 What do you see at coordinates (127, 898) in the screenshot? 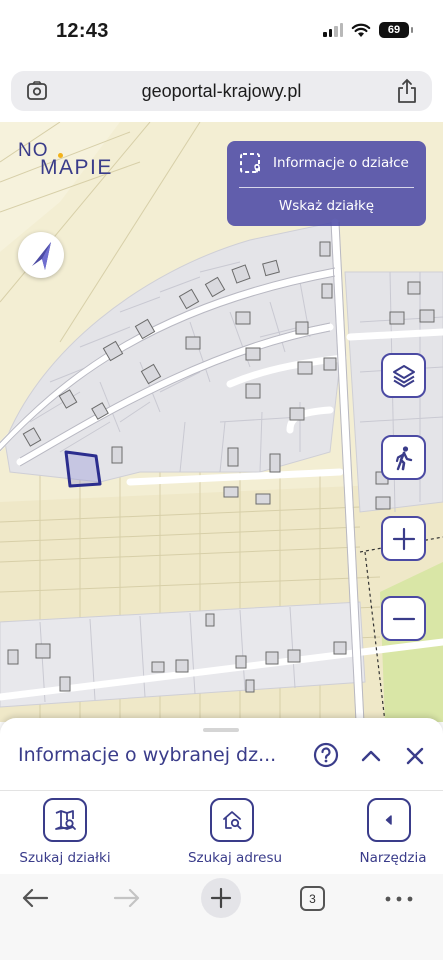
I see `forward-arrow-icon` at bounding box center [127, 898].